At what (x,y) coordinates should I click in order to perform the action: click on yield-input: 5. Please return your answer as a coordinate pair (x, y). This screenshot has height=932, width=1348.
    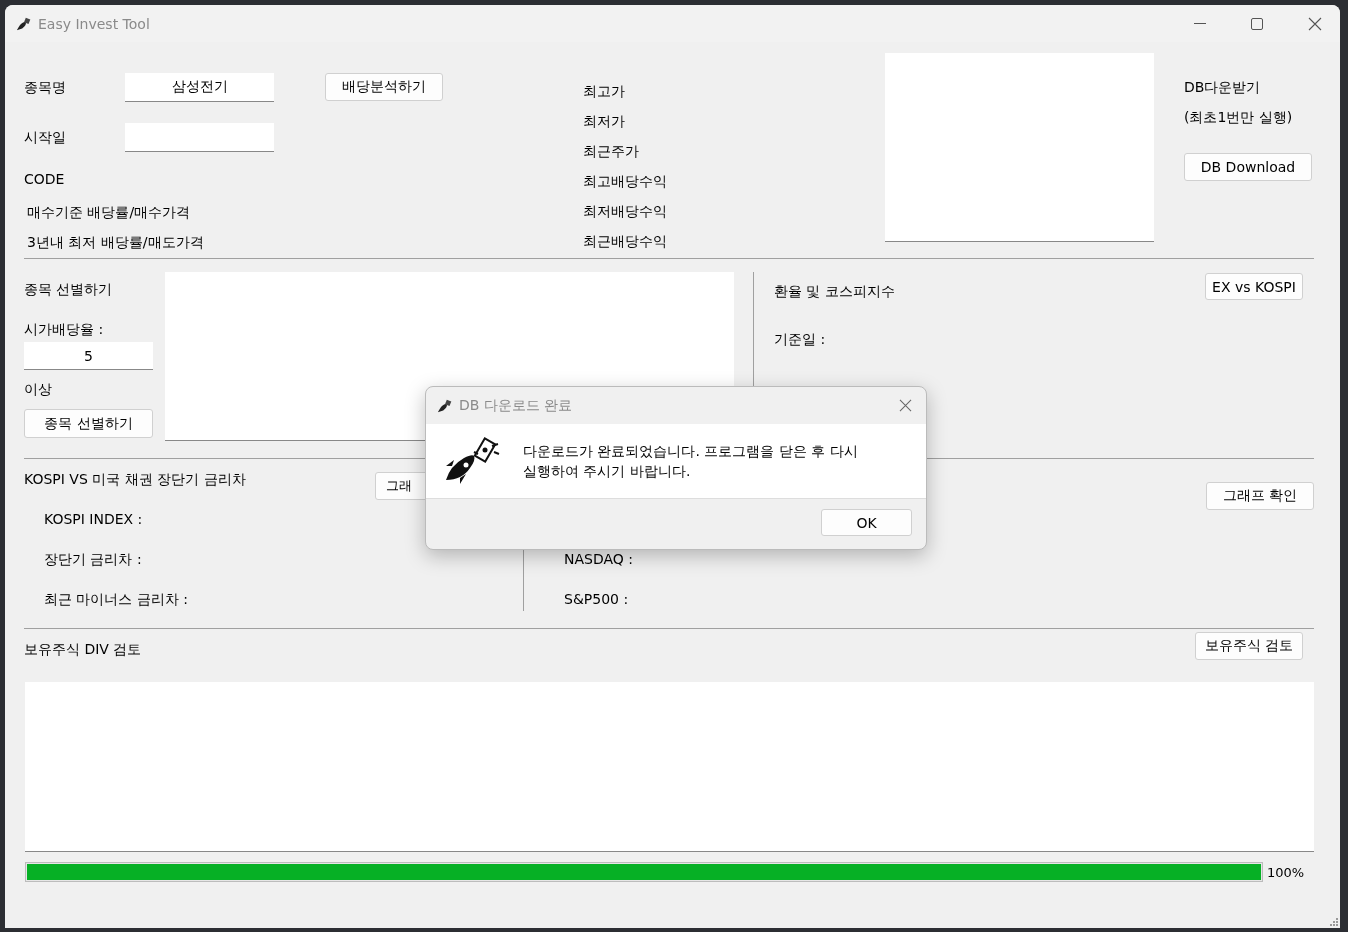
    Looking at the image, I should click on (88, 356).